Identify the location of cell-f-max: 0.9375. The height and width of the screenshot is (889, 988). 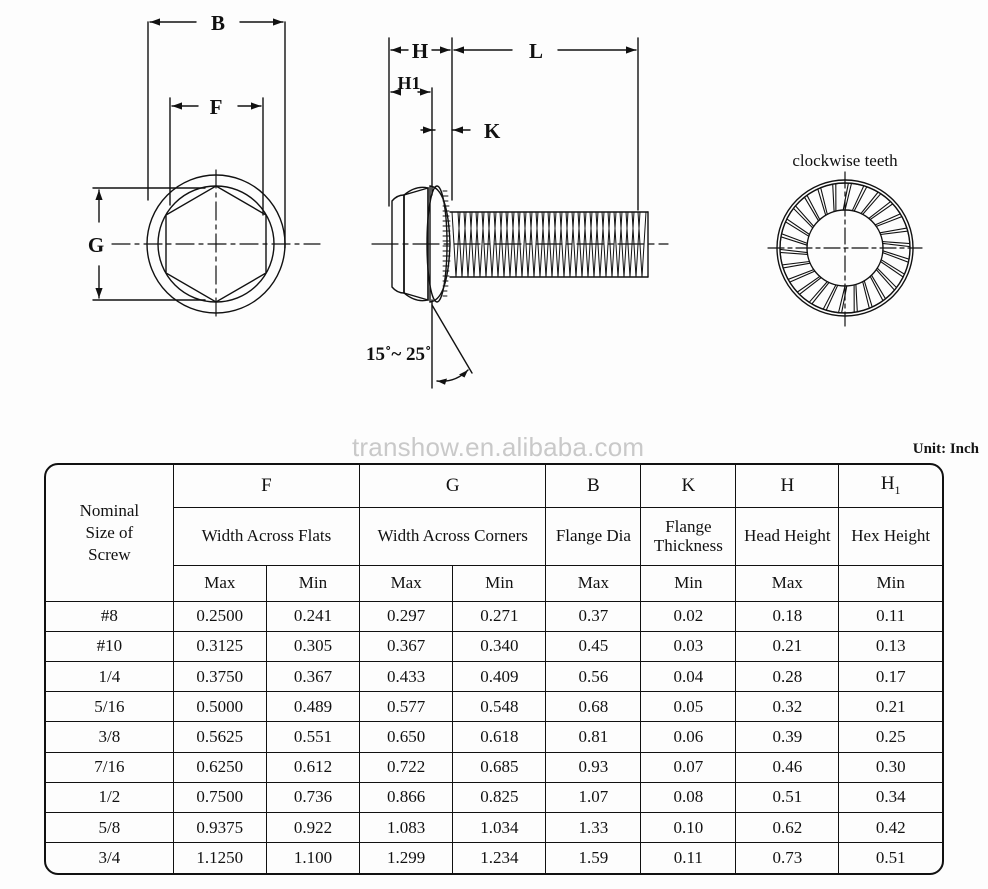
(219, 828).